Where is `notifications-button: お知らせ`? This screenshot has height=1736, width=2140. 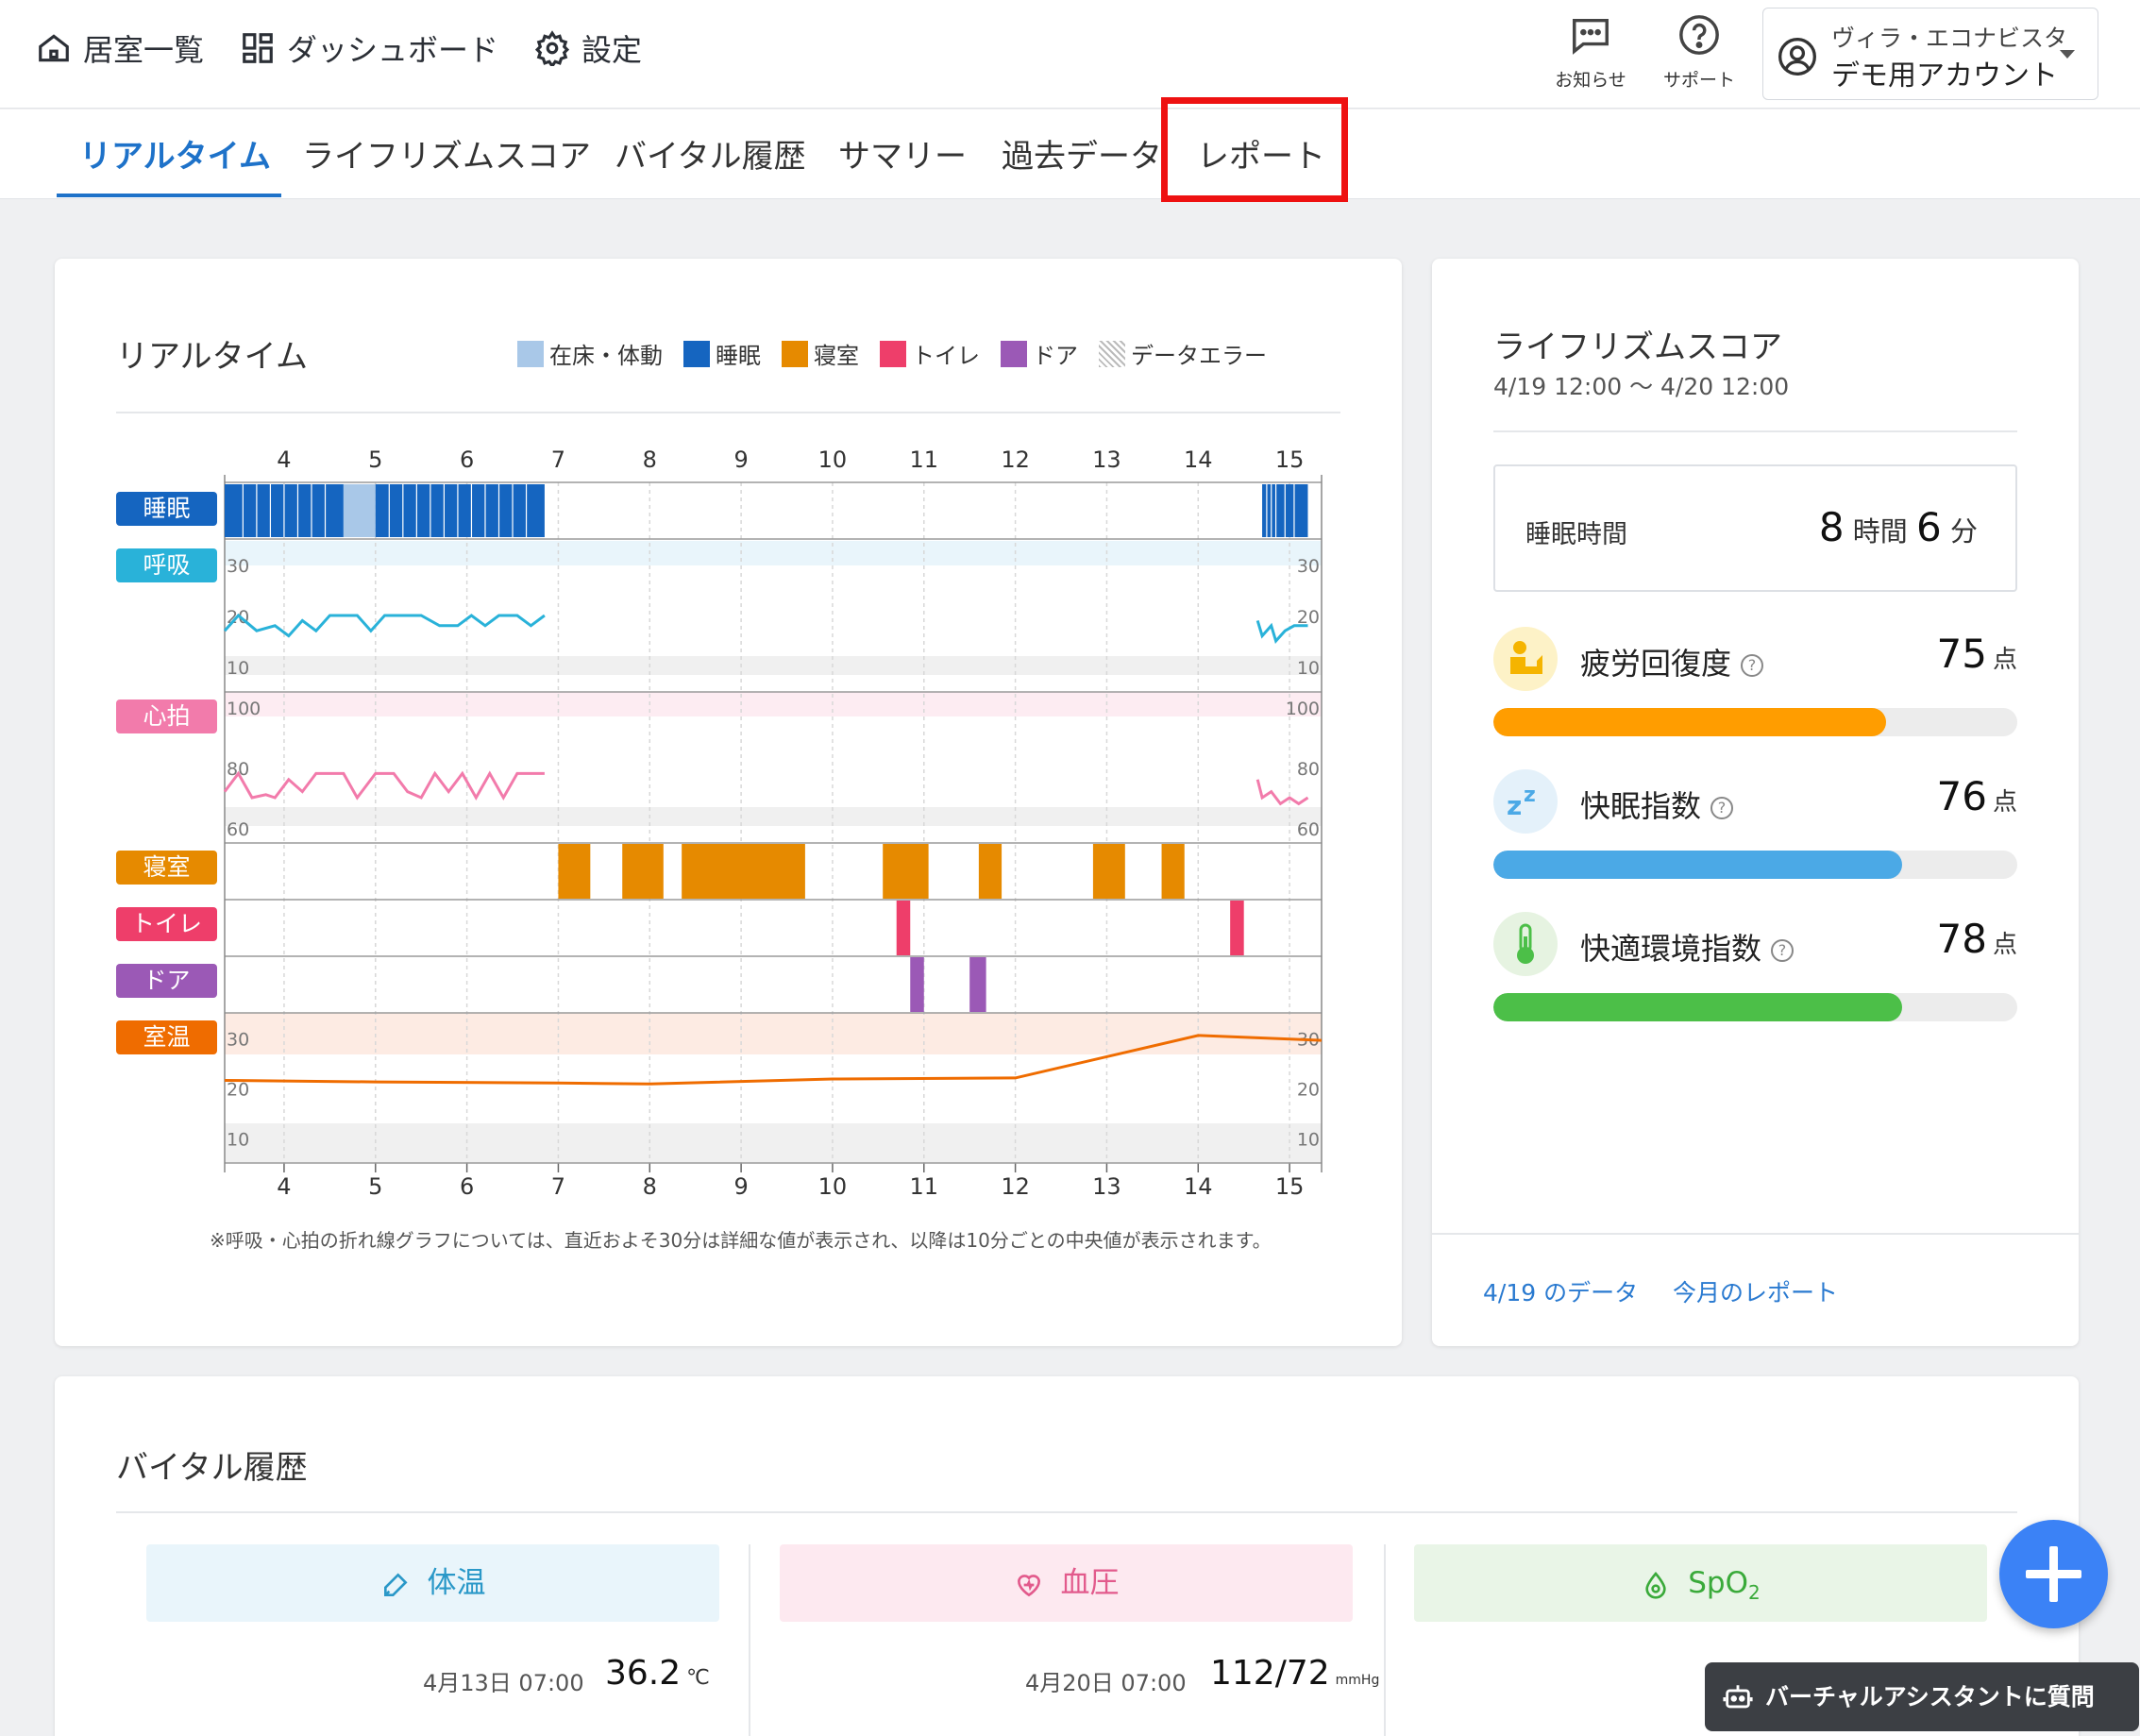
notifications-button: お知らせ is located at coordinates (1591, 52).